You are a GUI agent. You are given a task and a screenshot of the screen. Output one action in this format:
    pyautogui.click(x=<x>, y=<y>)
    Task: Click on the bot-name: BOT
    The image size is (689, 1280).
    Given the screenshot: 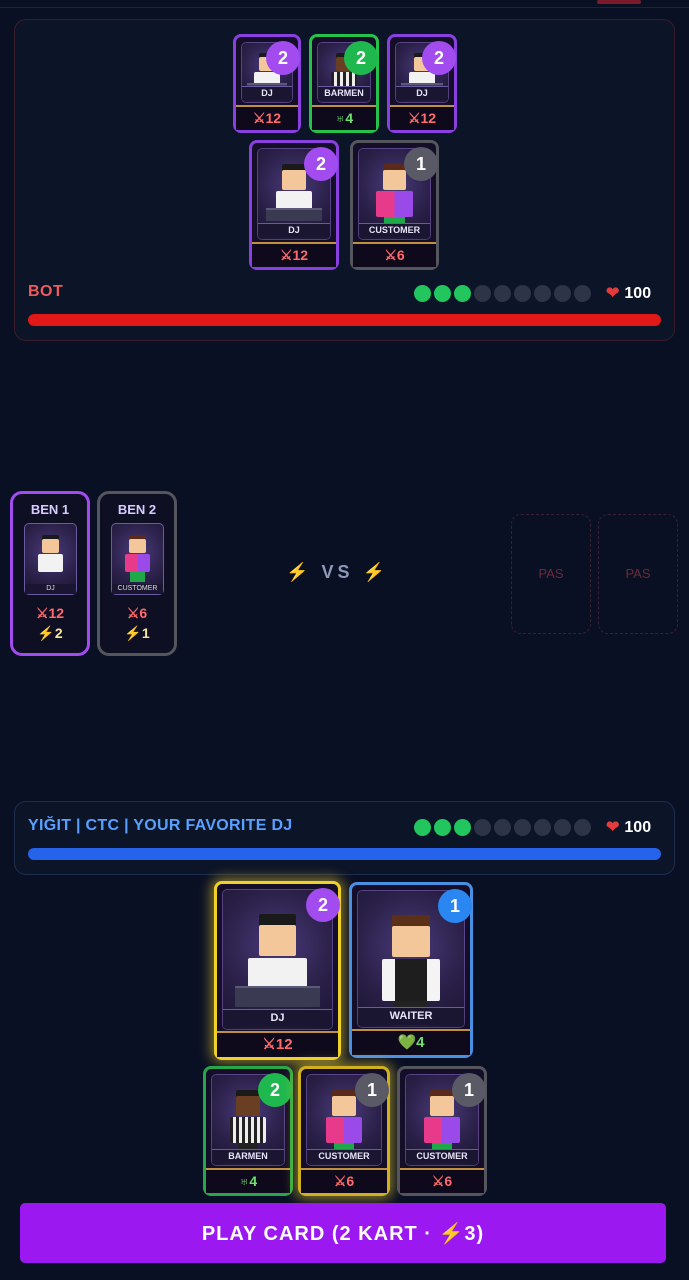 What is the action you would take?
    pyautogui.click(x=46, y=291)
    